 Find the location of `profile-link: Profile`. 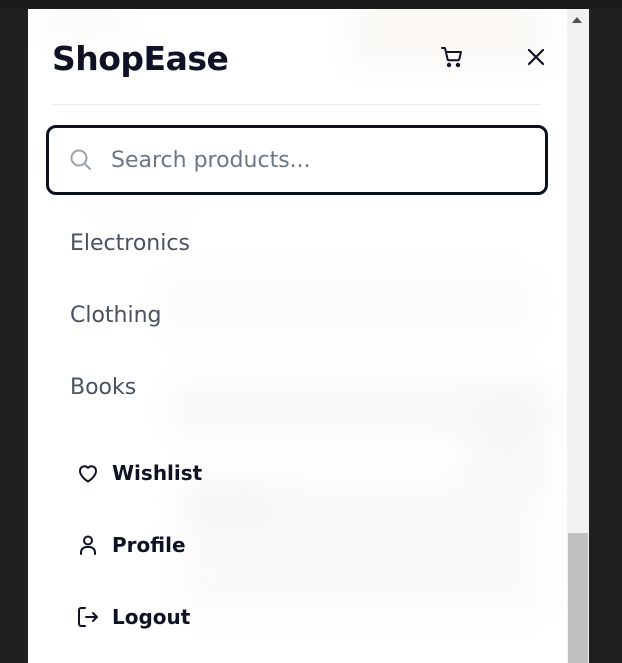

profile-link: Profile is located at coordinates (131, 545).